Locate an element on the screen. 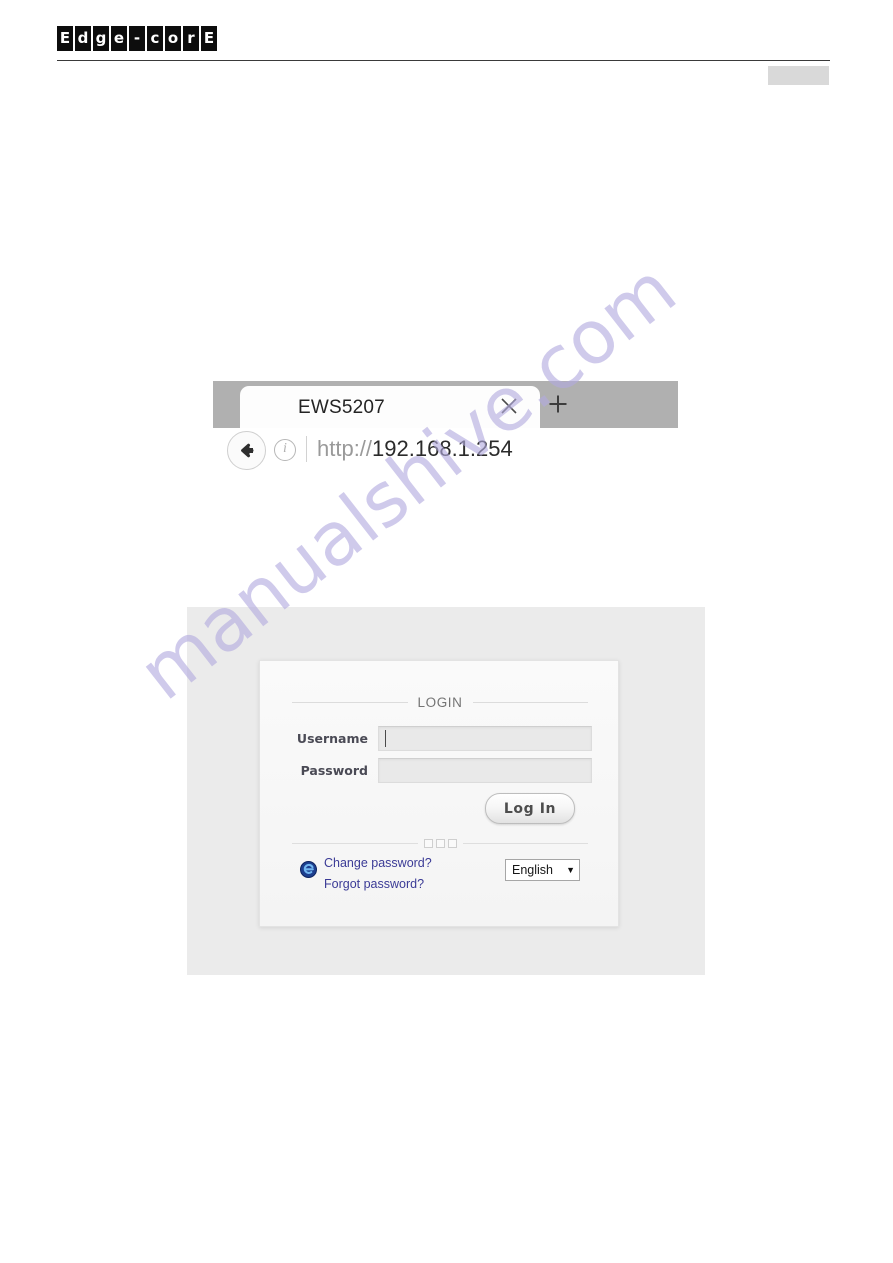 The height and width of the screenshot is (1263, 893). browser-globe-icon is located at coordinates (308, 869).